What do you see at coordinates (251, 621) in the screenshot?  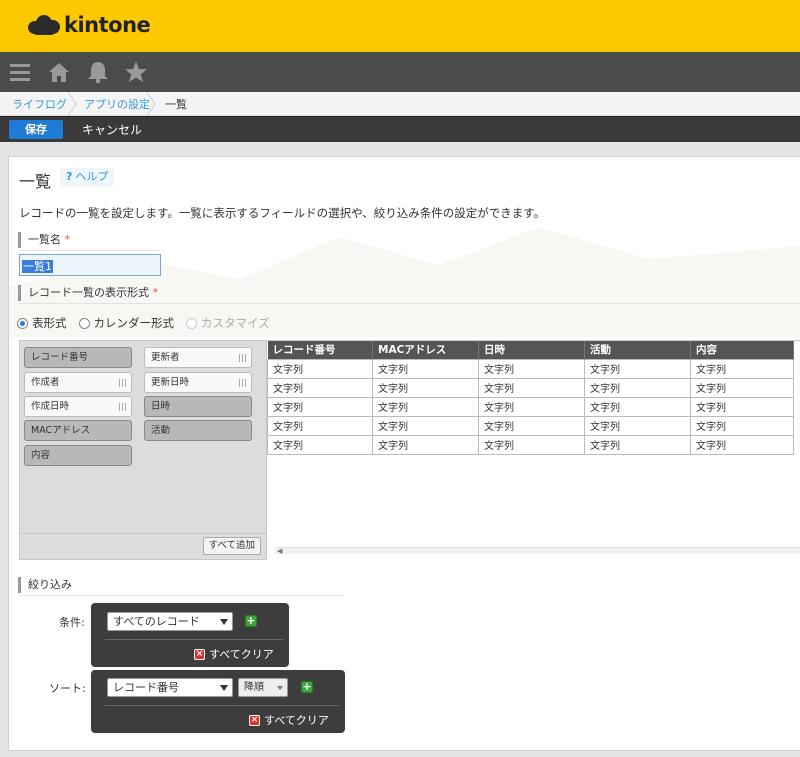 I see `add-condition-button: +` at bounding box center [251, 621].